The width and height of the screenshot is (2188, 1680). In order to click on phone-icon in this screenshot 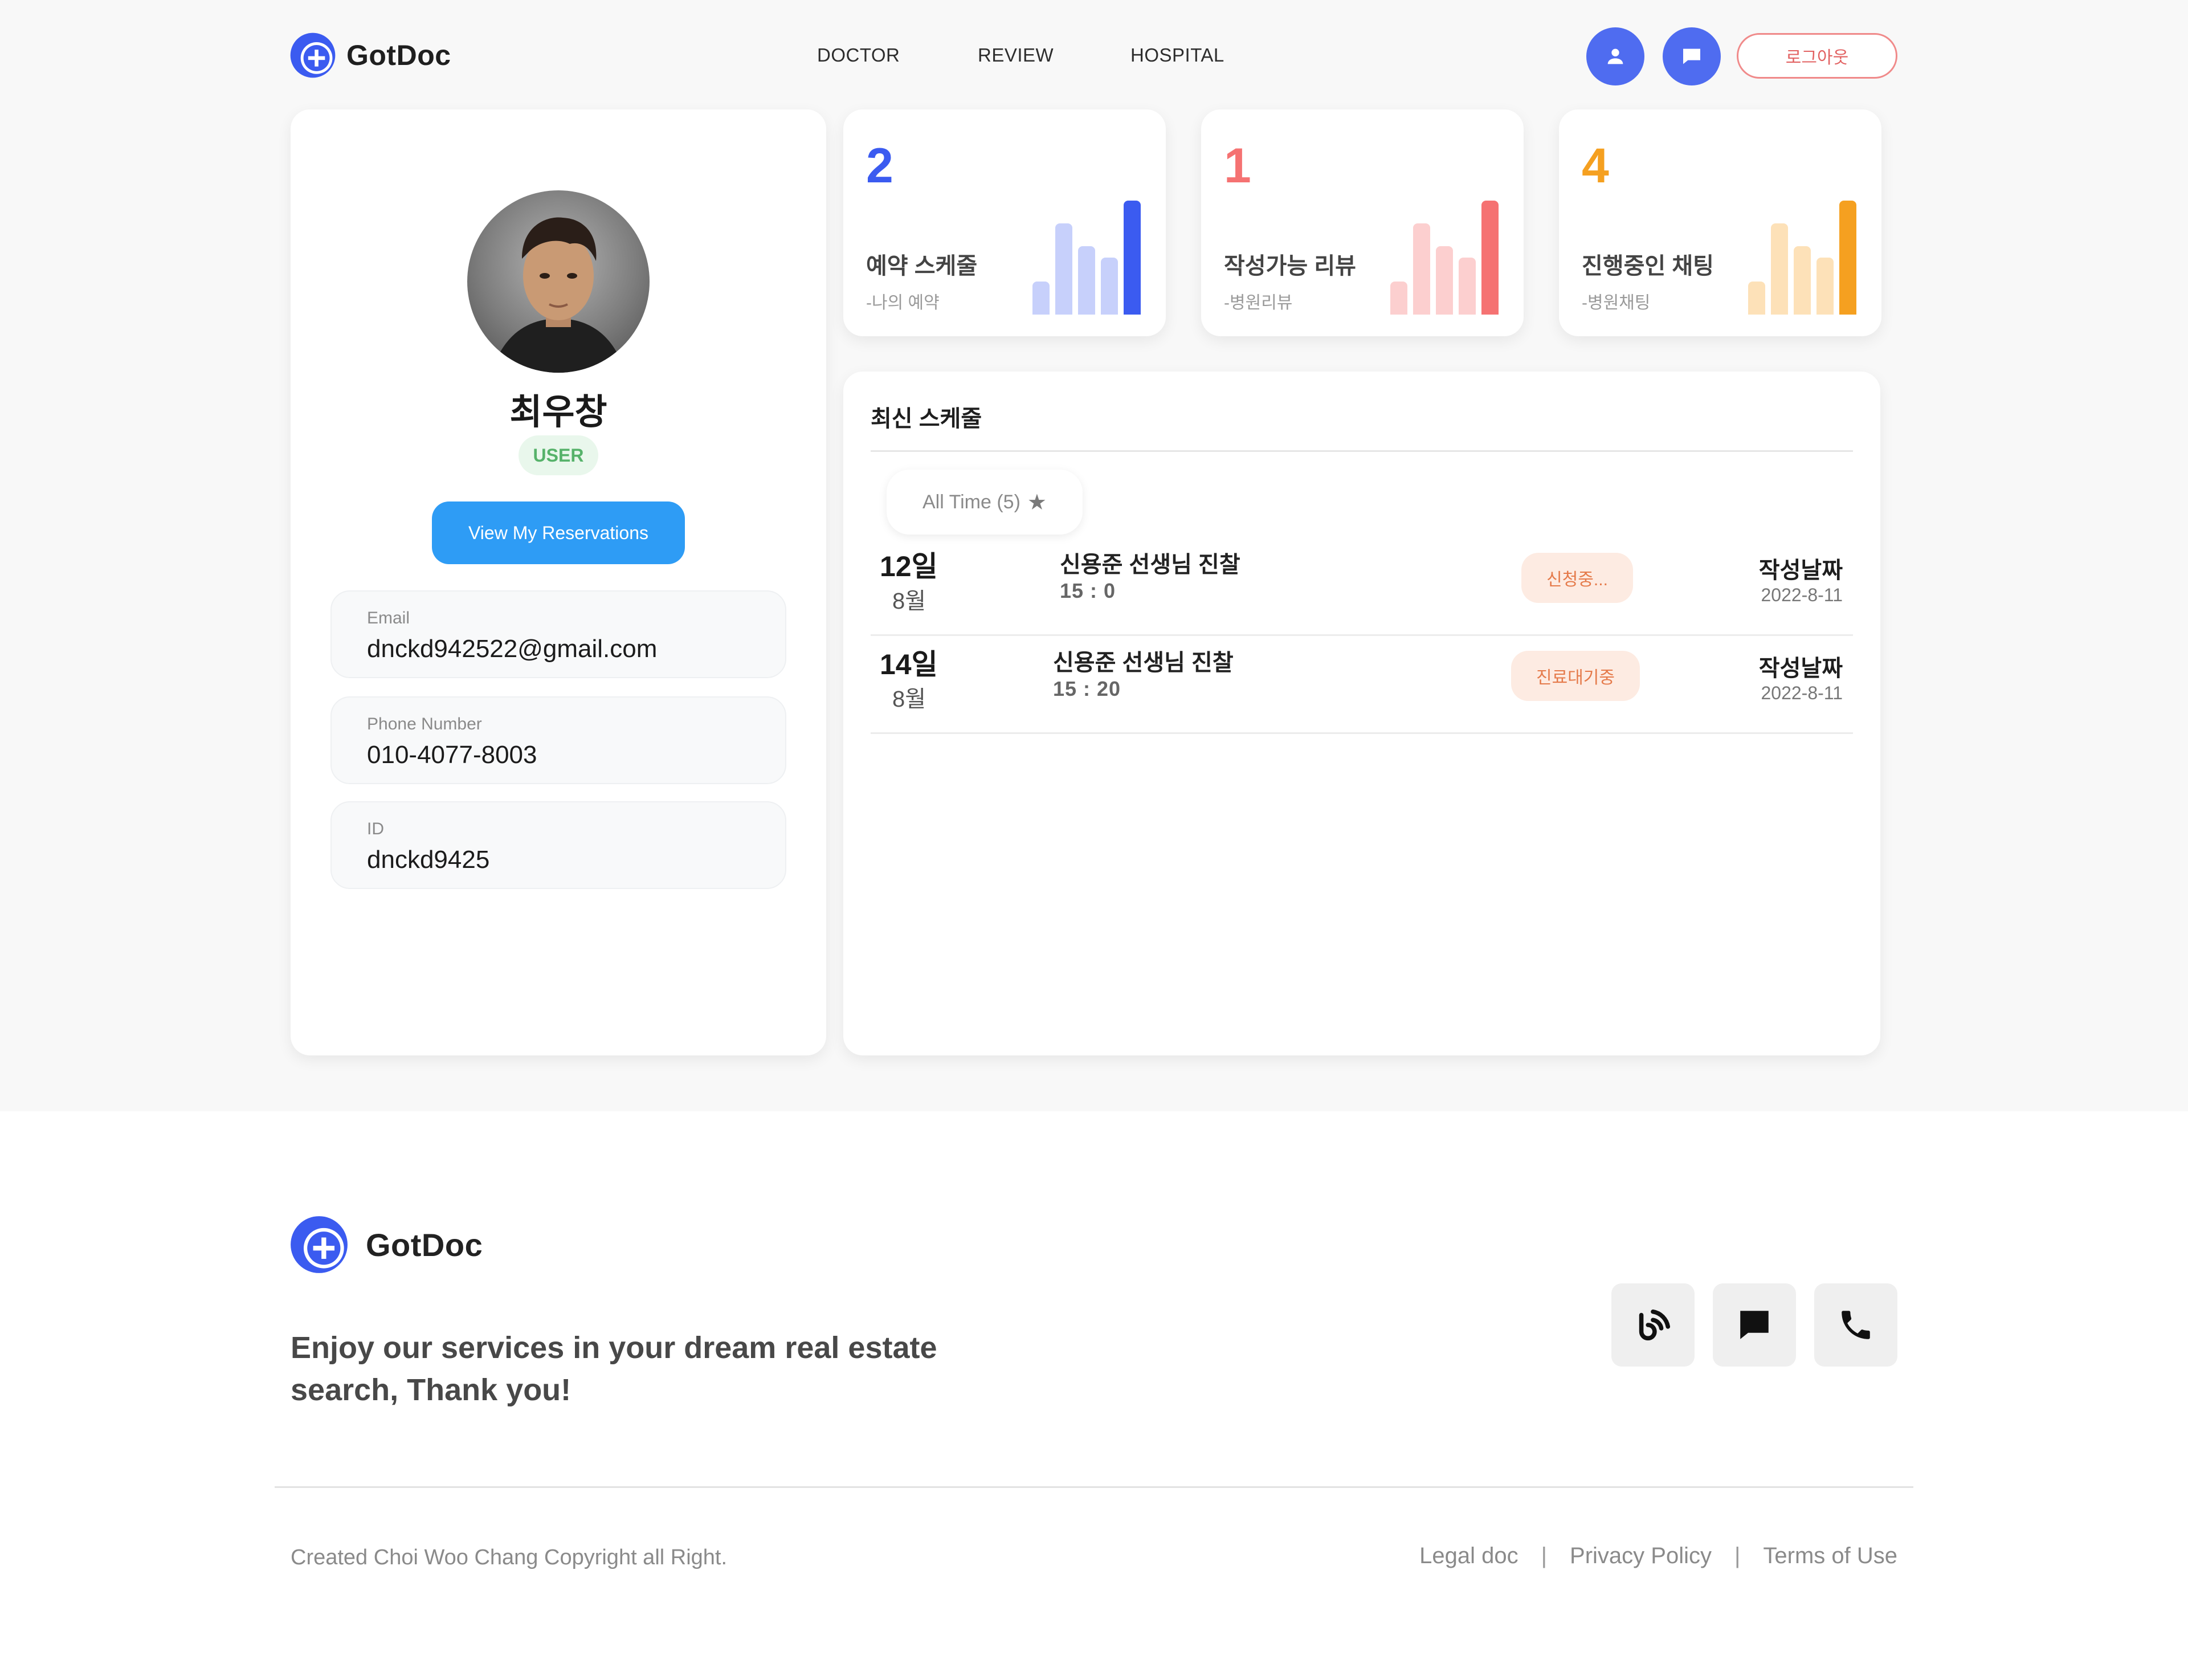, I will do `click(1856, 1325)`.